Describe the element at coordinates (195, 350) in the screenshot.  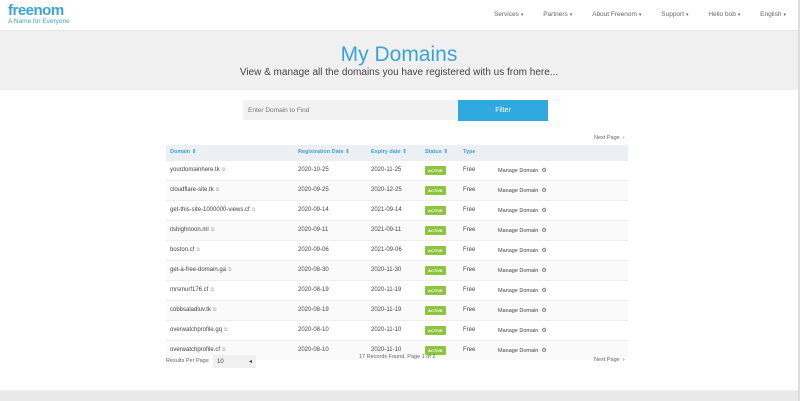
I see `domain-name: overwatchprofile.cf` at that location.